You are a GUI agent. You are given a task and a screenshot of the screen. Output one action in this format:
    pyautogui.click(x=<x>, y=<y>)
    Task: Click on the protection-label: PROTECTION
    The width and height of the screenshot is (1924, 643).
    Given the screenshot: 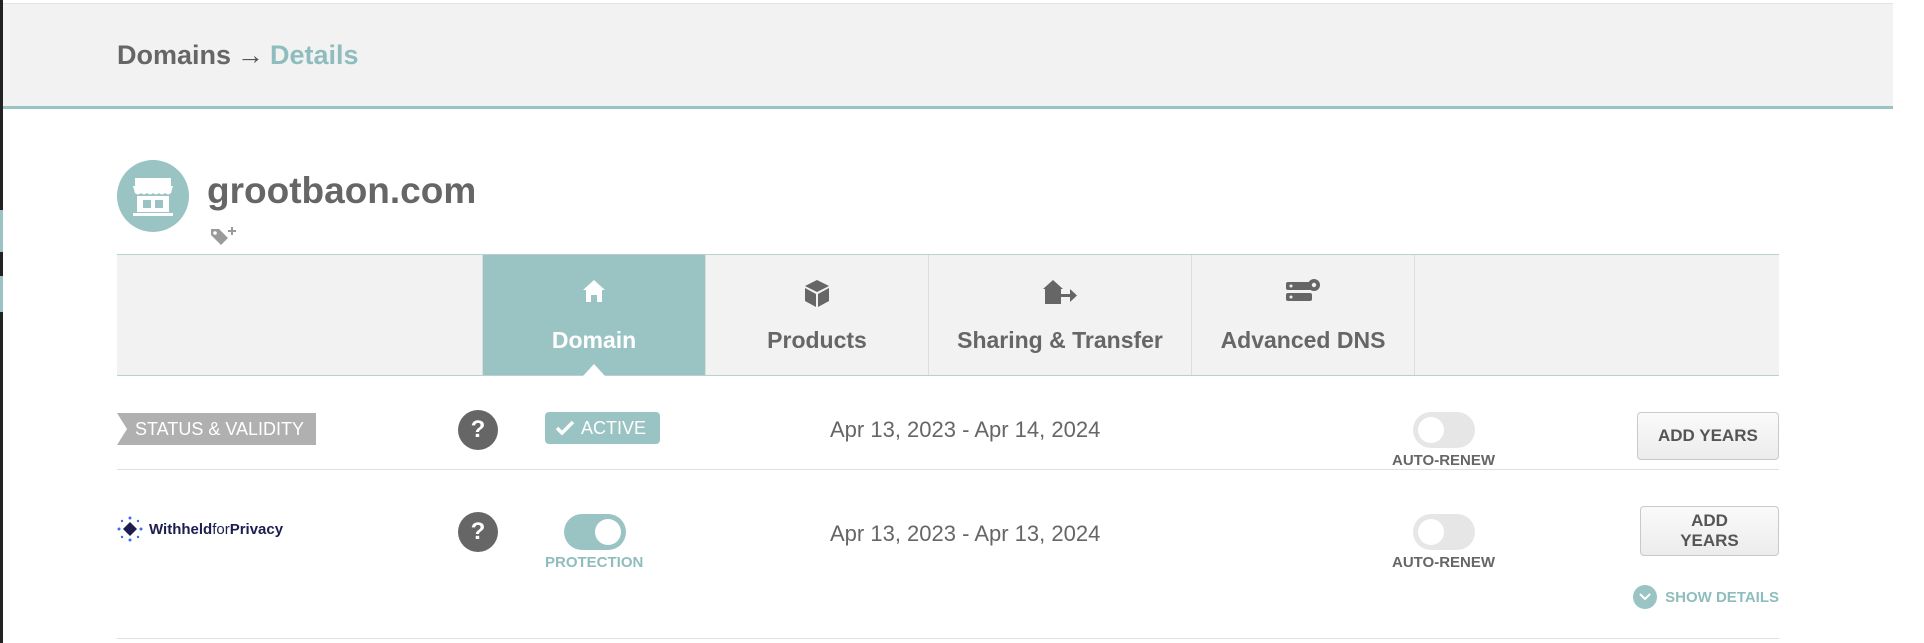 What is the action you would take?
    pyautogui.click(x=594, y=562)
    